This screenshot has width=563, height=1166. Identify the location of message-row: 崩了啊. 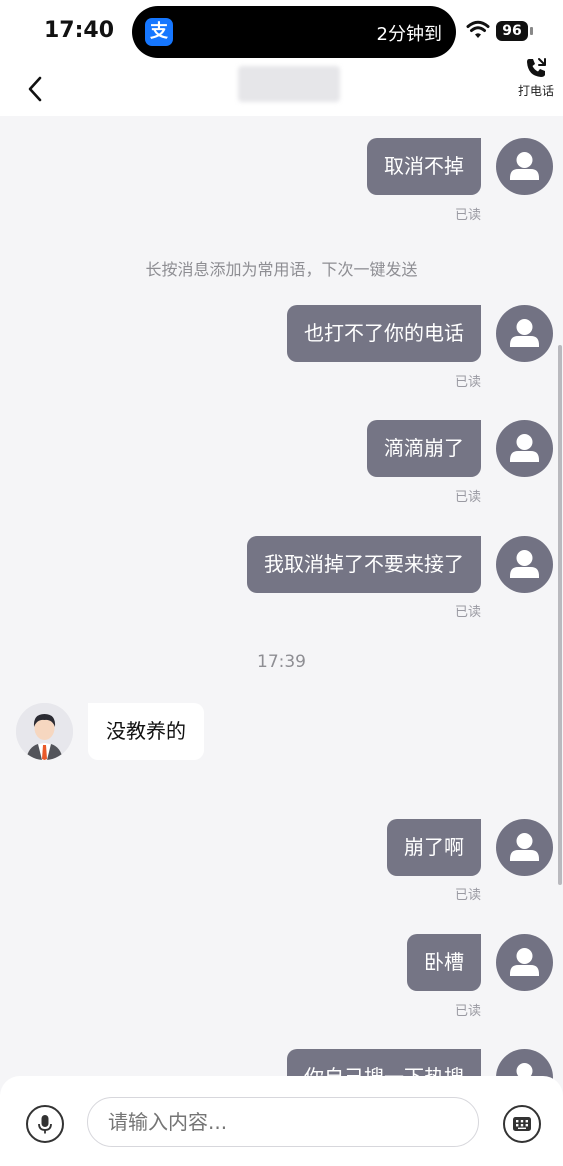
(470, 847).